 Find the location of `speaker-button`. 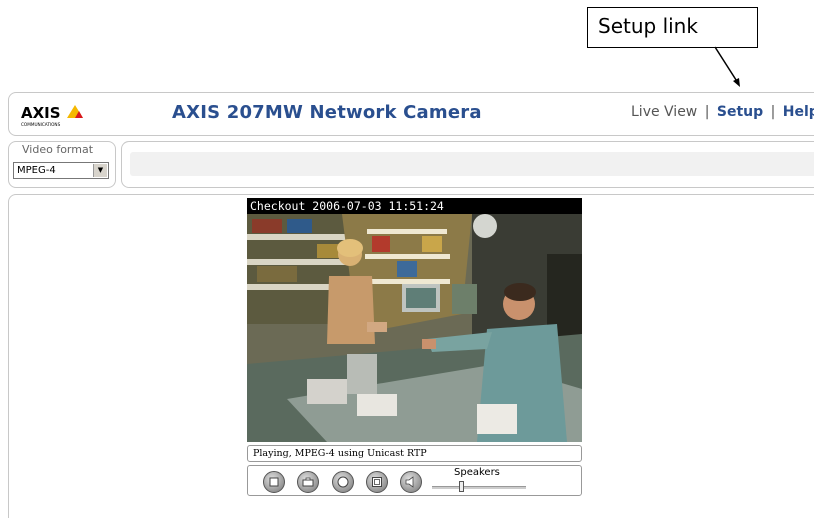

speaker-button is located at coordinates (411, 482).